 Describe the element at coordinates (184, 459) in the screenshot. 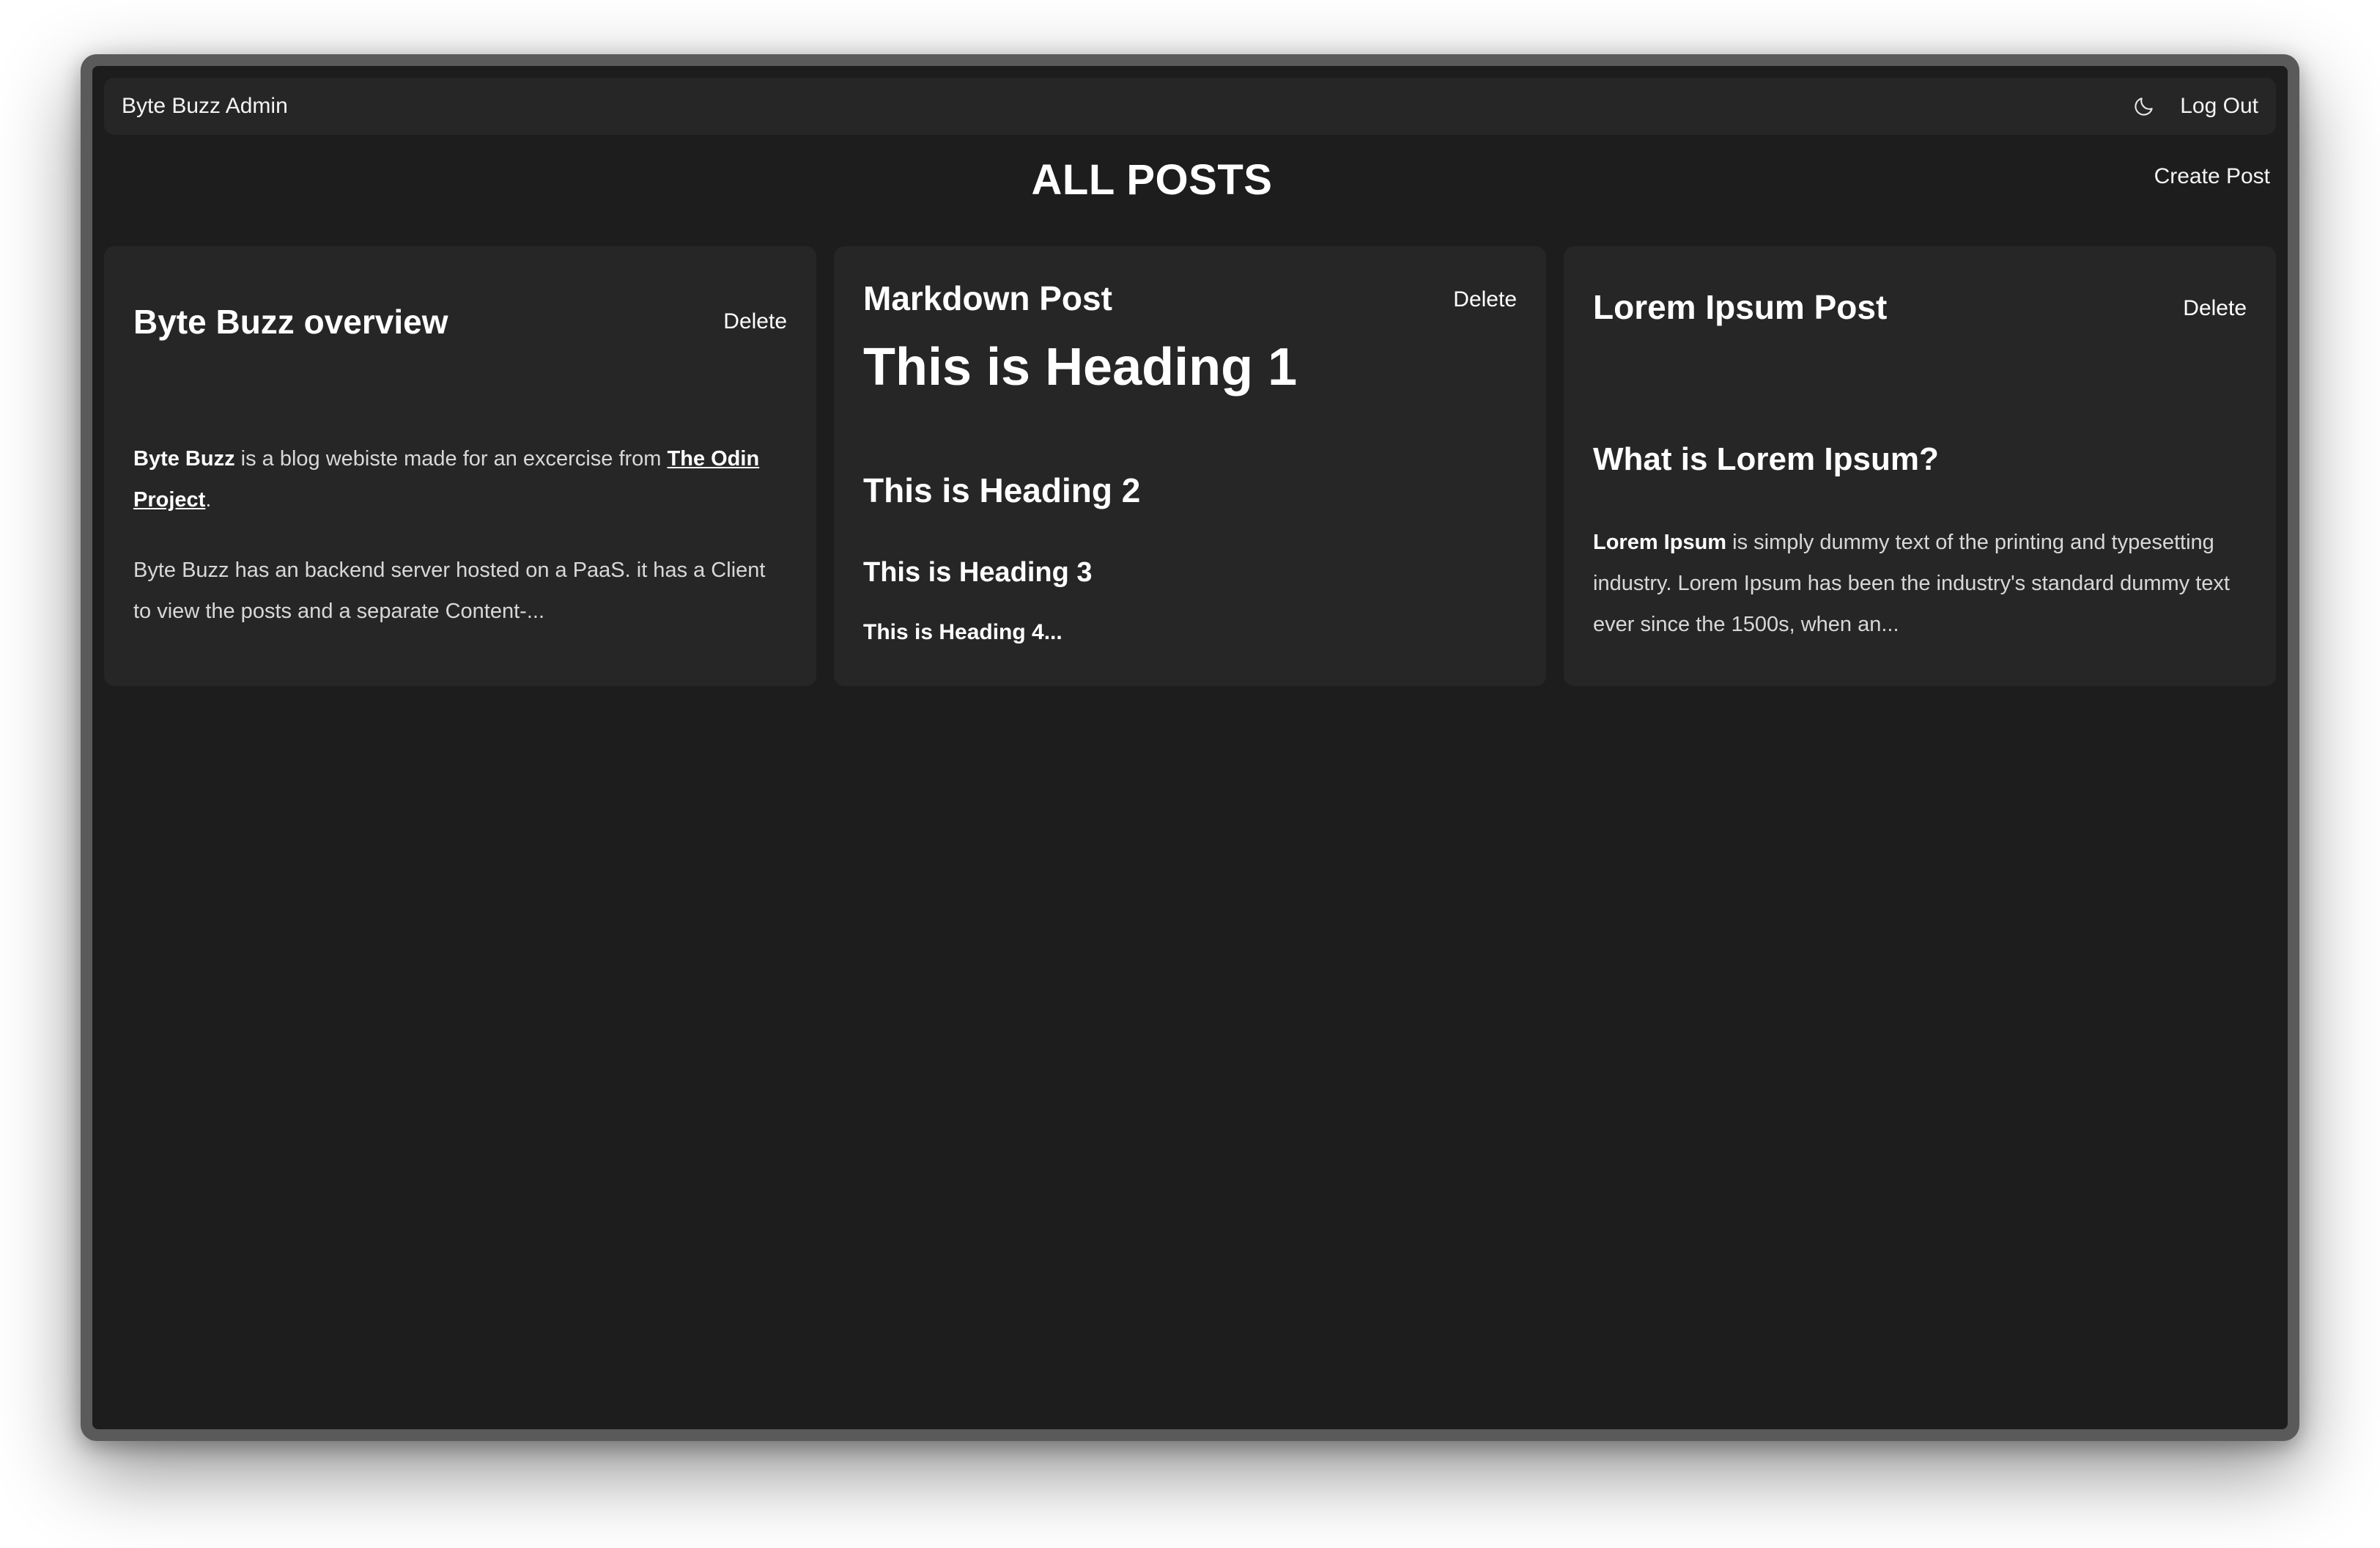

I see `bold-text: Byte Buzz` at that location.